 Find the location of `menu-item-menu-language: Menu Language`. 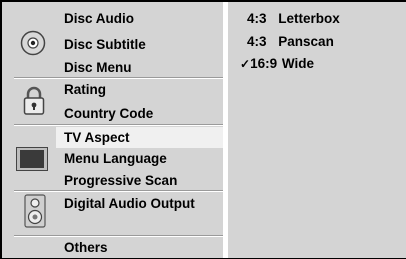

menu-item-menu-language: Menu Language is located at coordinates (115, 159).